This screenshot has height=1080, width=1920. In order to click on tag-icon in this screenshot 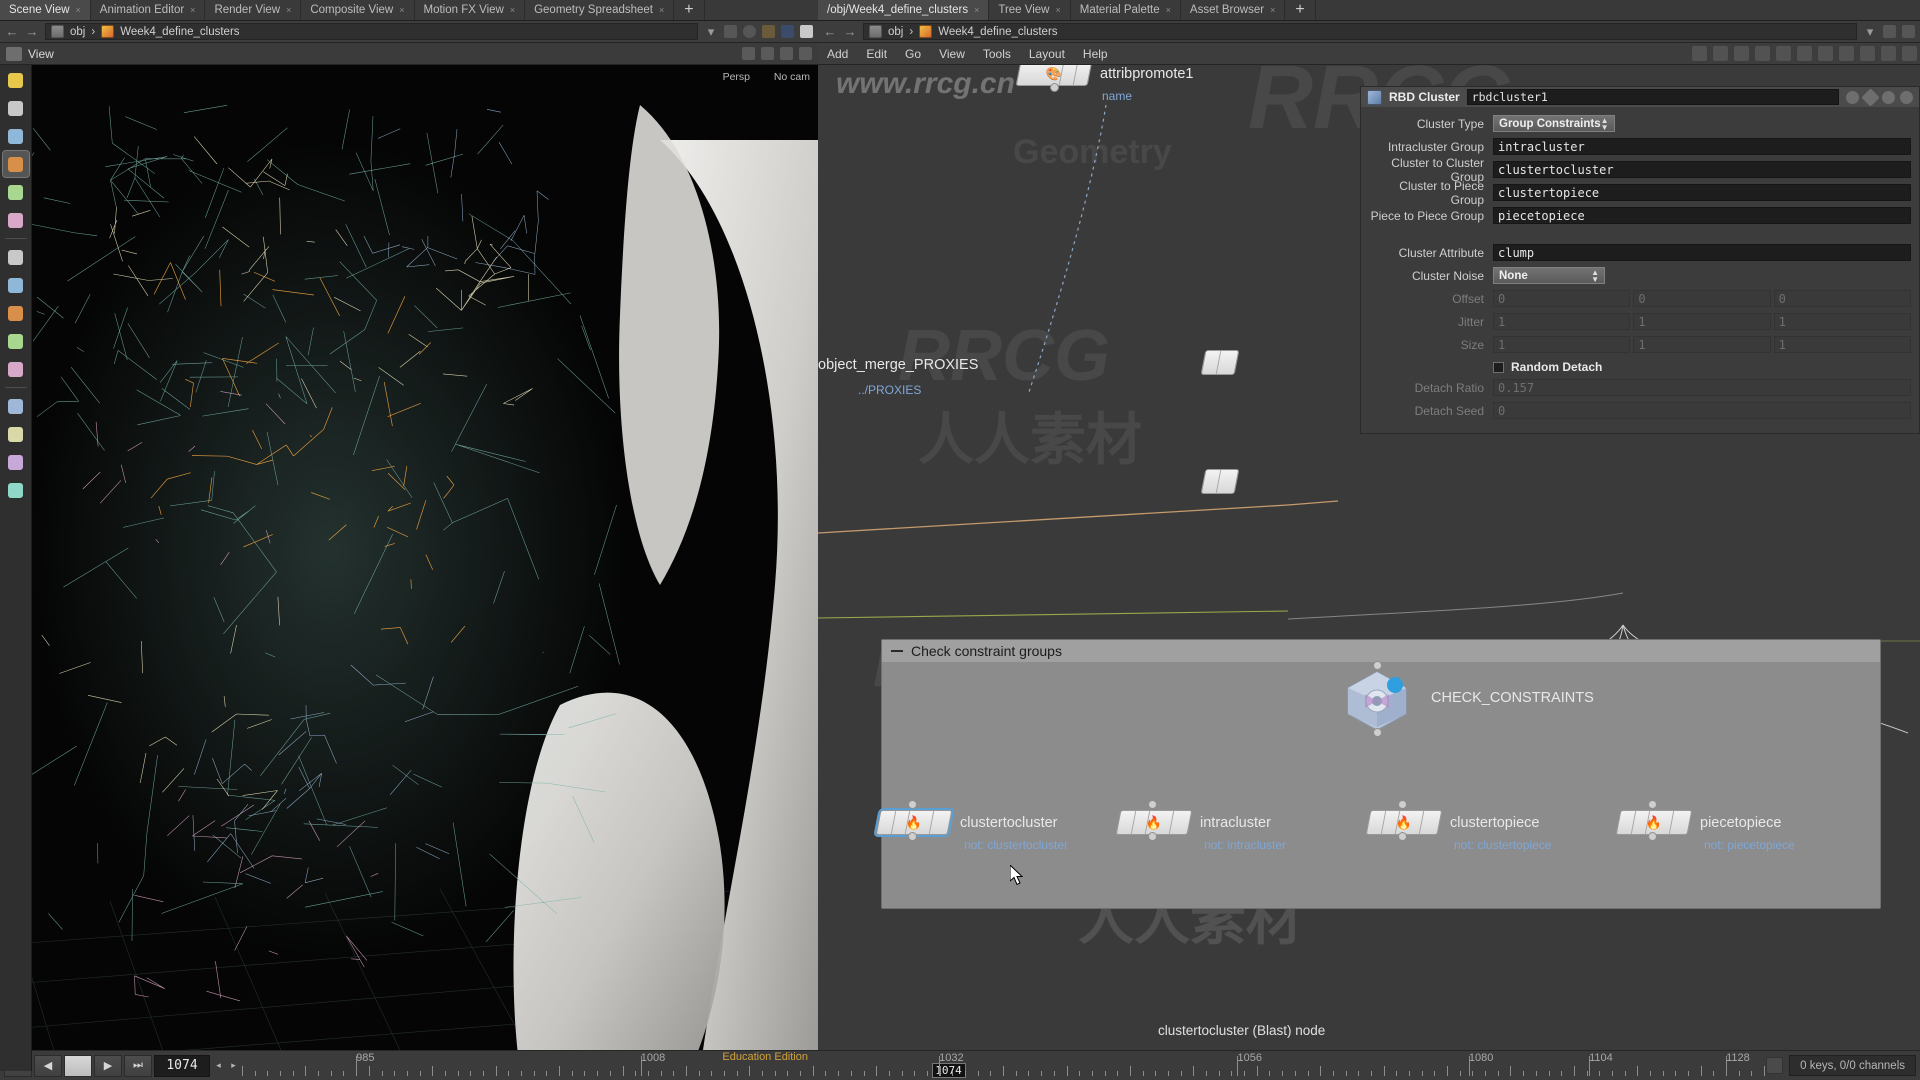, I will do `click(1825, 53)`.